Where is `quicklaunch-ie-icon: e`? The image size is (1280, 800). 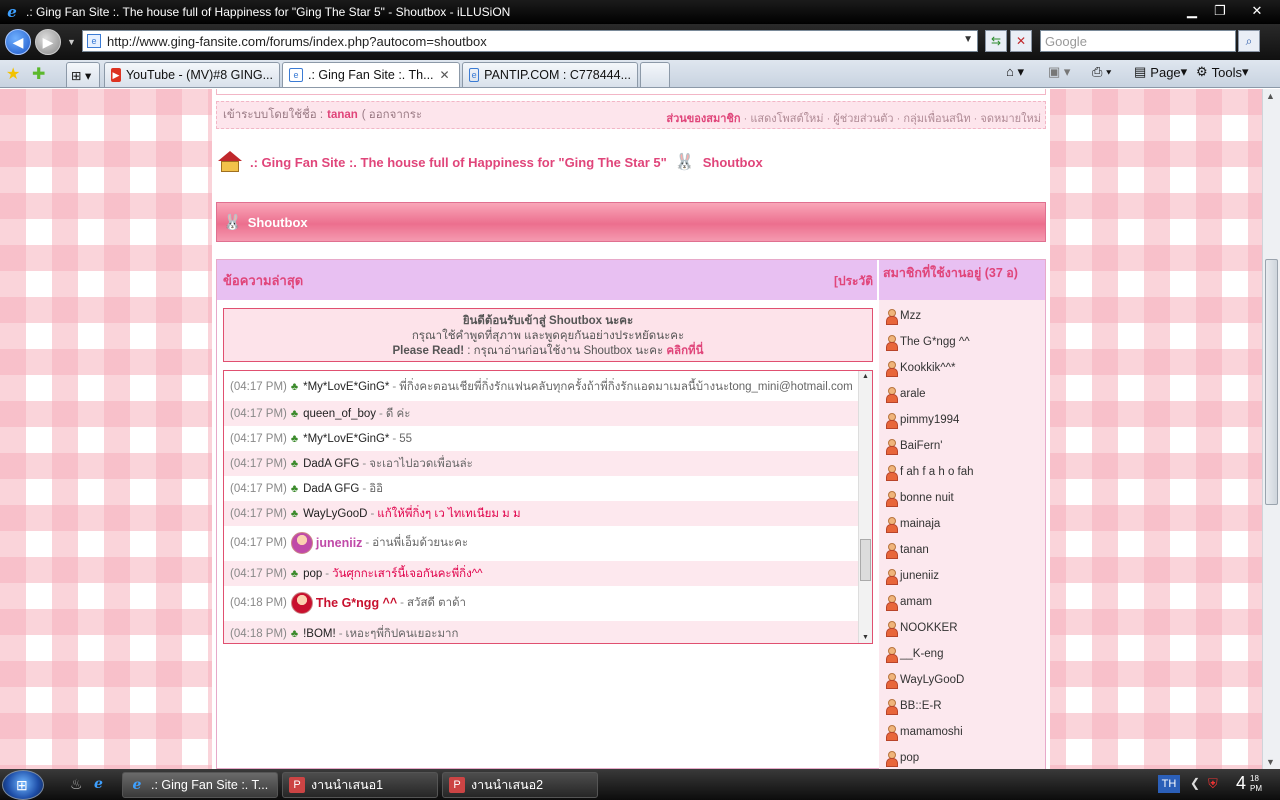
quicklaunch-ie-icon: e is located at coordinates (98, 784).